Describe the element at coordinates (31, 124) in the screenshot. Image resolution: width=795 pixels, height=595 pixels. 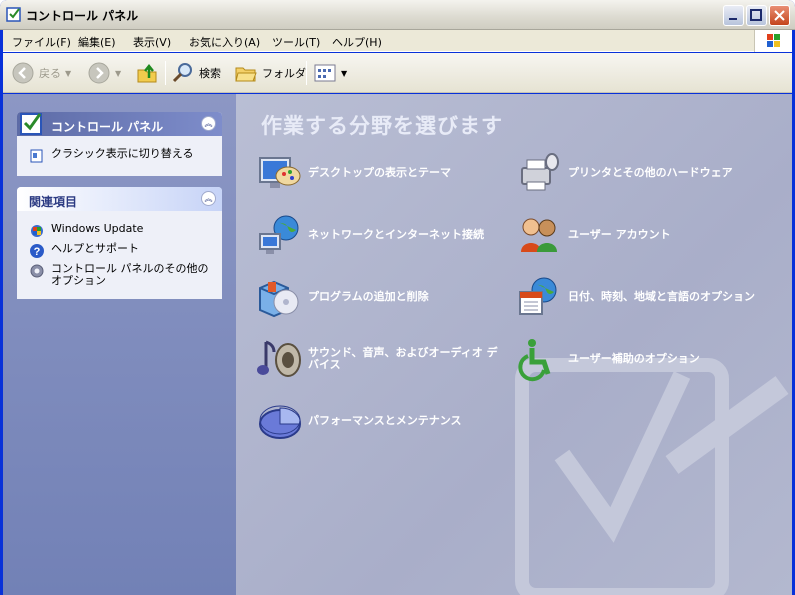
I see `control-panel-header-icon` at that location.